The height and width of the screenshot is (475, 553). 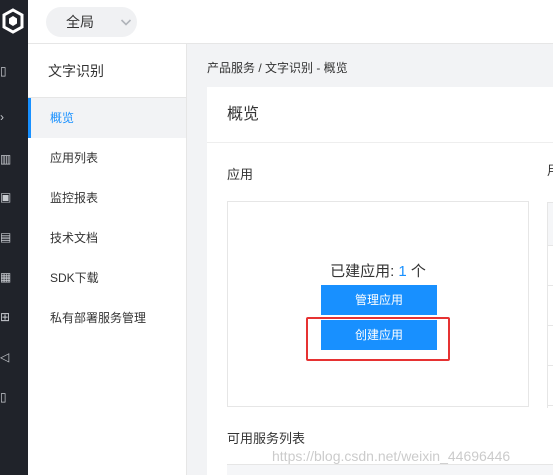 What do you see at coordinates (6, 237) in the screenshot?
I see `nav-panel-icon: ▤` at bounding box center [6, 237].